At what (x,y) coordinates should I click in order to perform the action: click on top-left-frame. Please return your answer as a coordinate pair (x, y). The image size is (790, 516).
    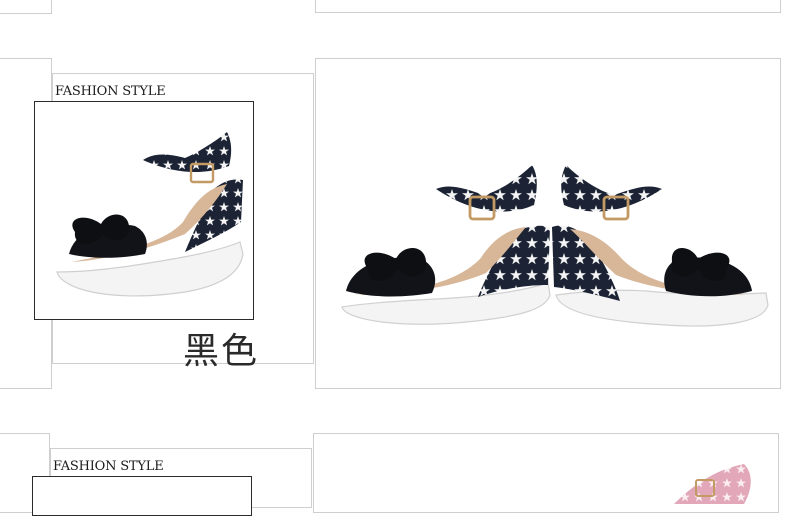
    Looking at the image, I should click on (26, 7).